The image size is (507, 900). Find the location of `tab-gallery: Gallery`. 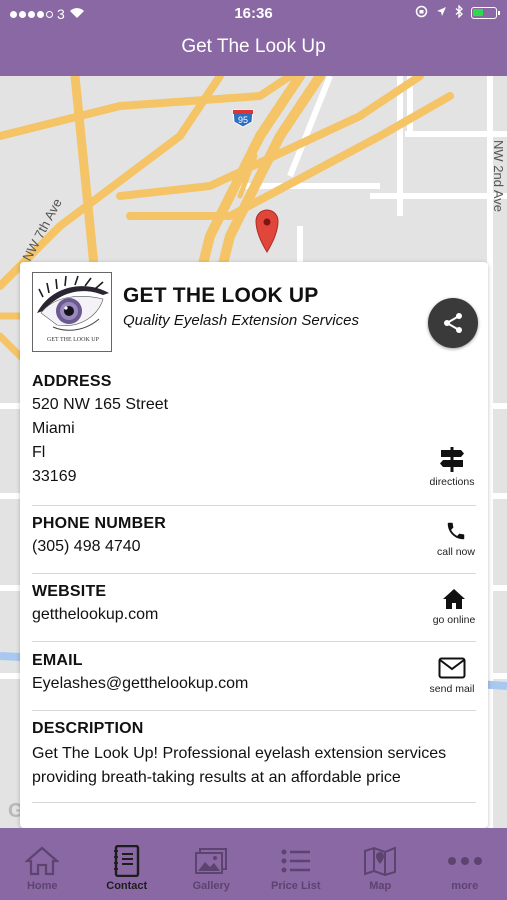

tab-gallery: Gallery is located at coordinates (211, 864).